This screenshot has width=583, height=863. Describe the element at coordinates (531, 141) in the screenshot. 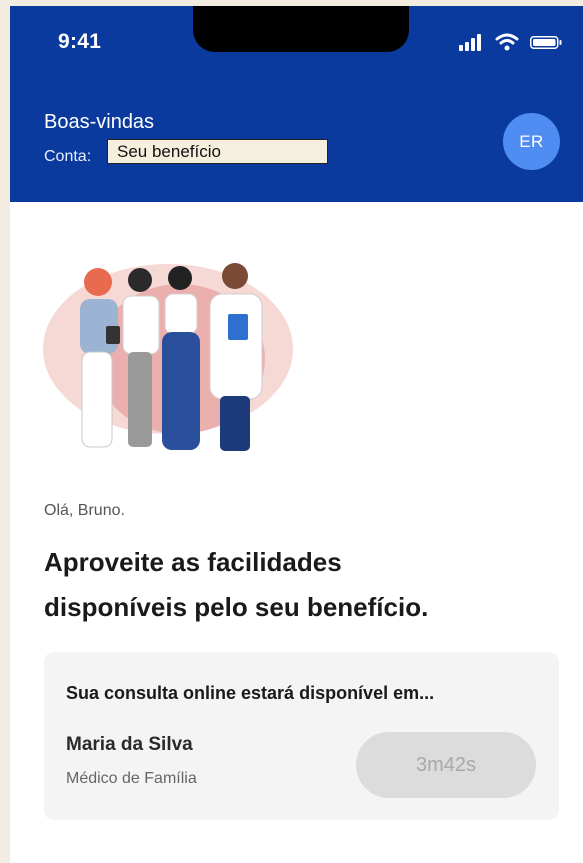

I see `avatar: ER` at that location.